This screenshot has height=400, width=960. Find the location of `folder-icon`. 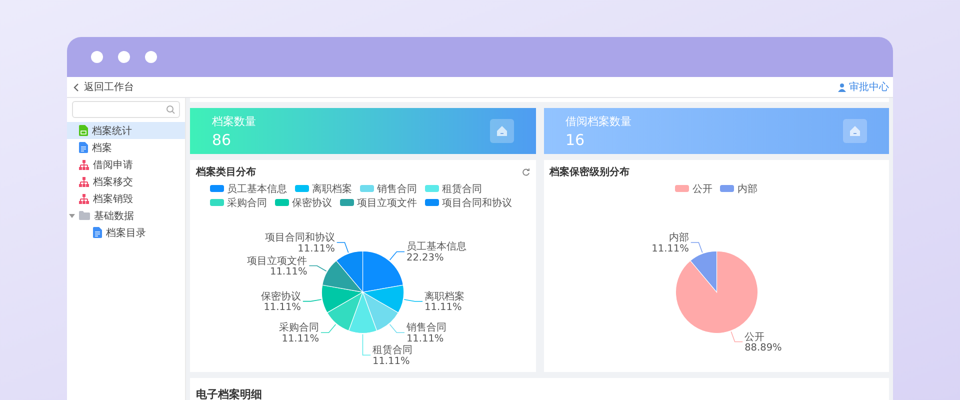

folder-icon is located at coordinates (84, 215).